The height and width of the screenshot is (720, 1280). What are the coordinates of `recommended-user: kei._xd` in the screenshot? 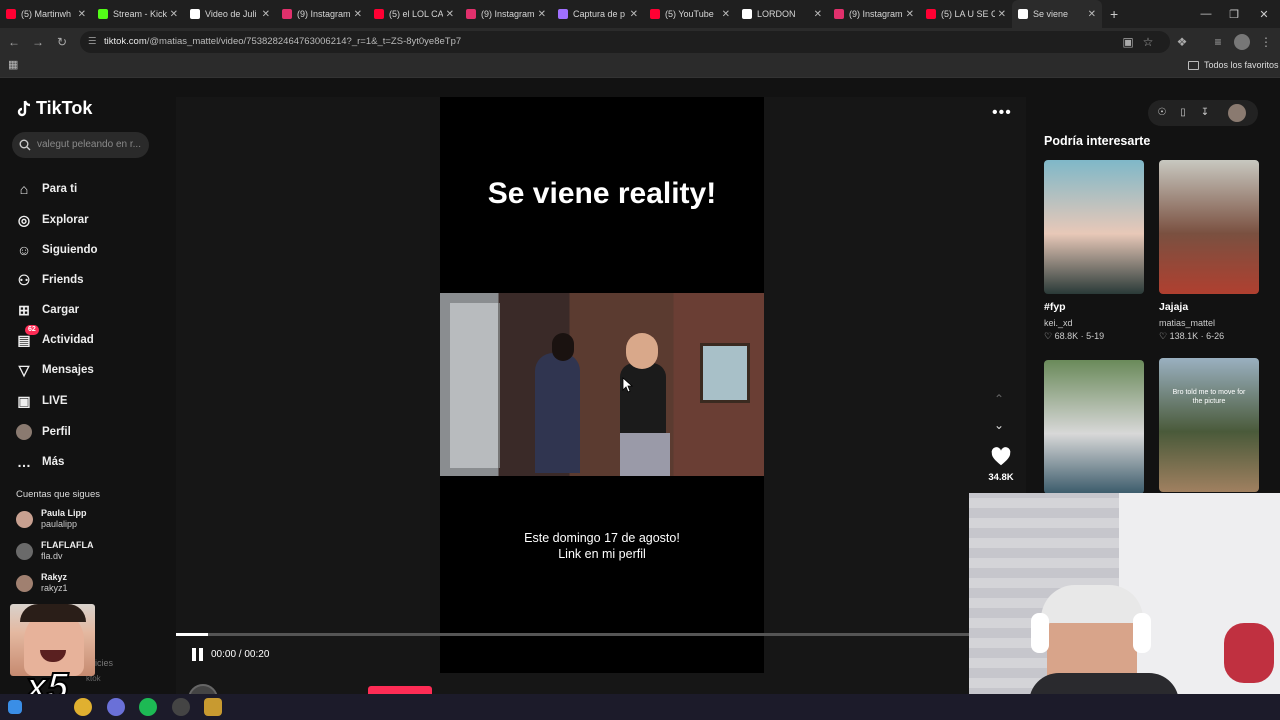 It's located at (1058, 323).